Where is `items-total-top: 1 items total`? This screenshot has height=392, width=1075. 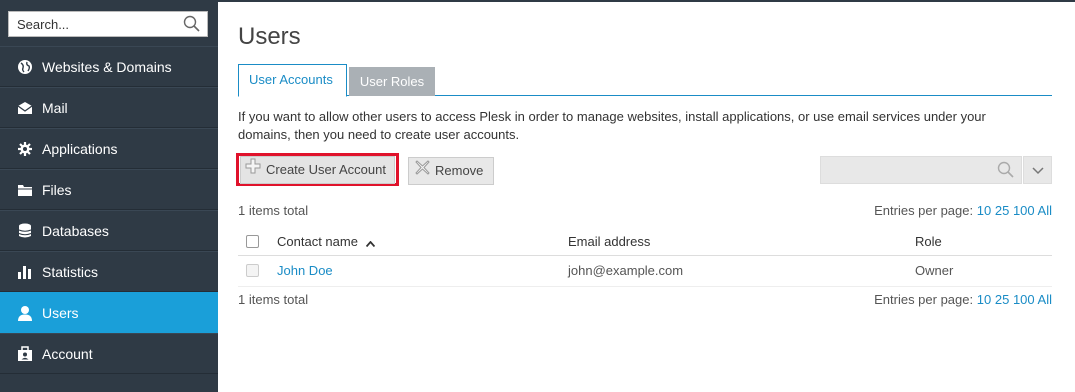
items-total-top: 1 items total is located at coordinates (273, 210).